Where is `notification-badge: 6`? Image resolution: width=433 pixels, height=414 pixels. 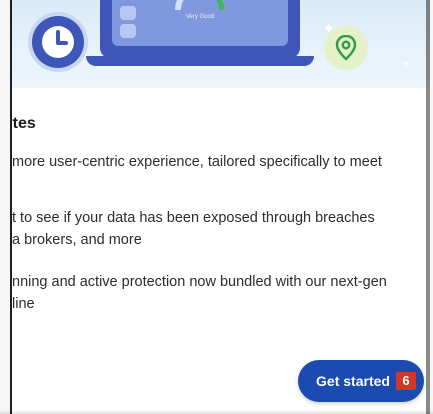
notification-badge: 6 is located at coordinates (405, 381).